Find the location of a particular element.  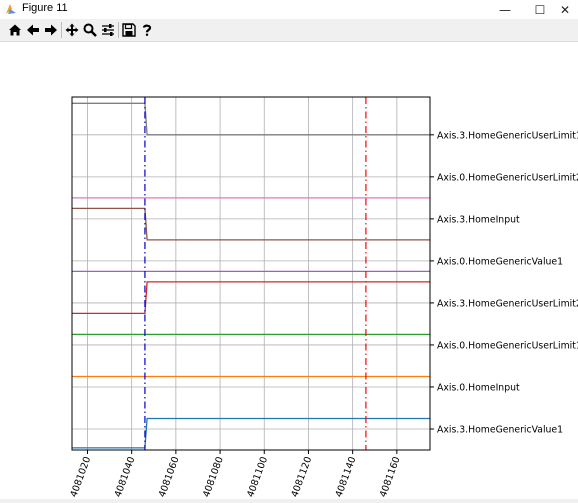

floppy-disk-icon is located at coordinates (129, 29).